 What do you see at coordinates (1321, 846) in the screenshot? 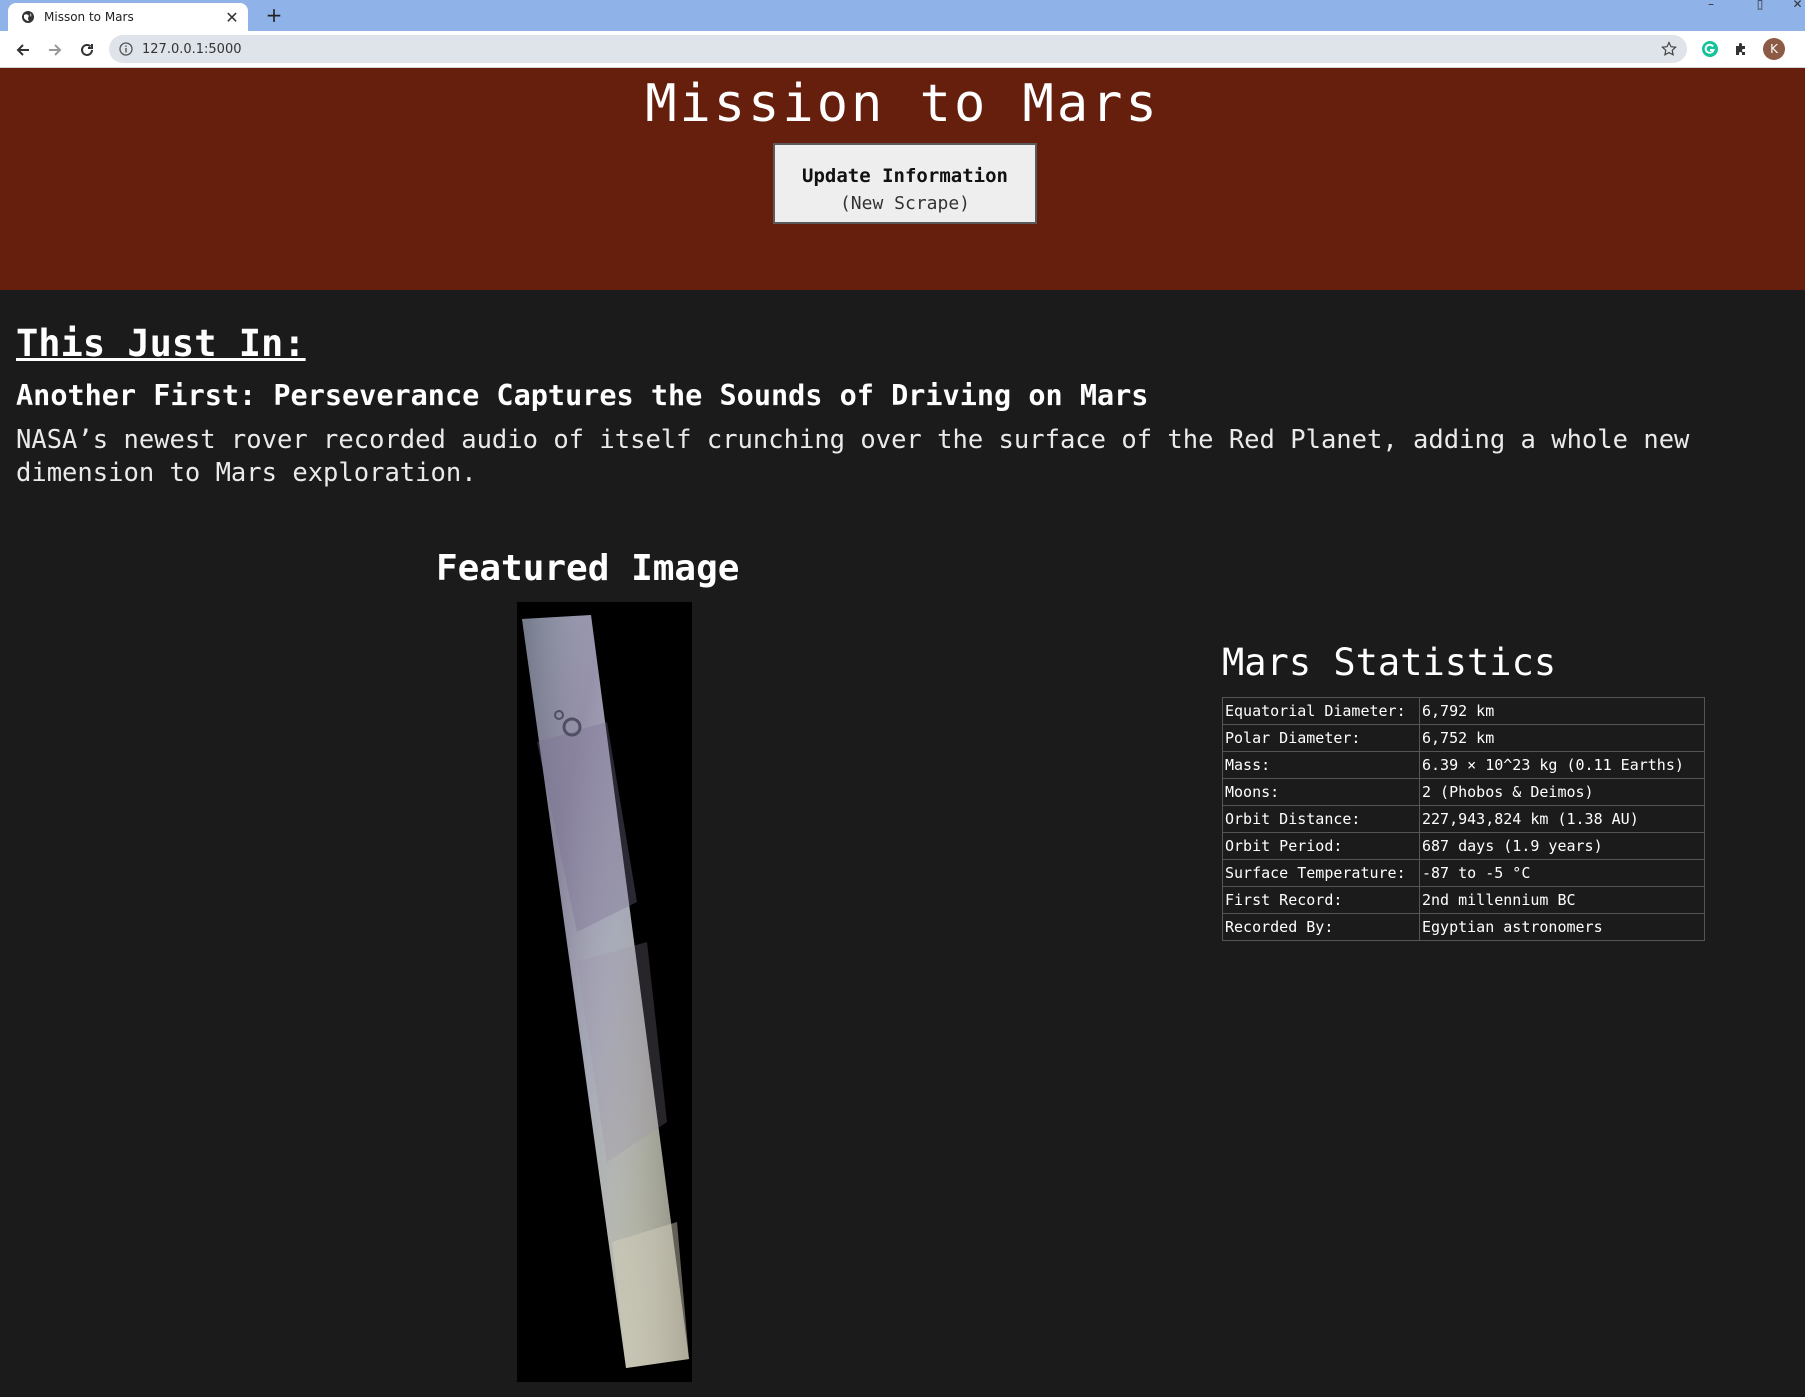
I see `fact-label: Orbit Period:` at bounding box center [1321, 846].